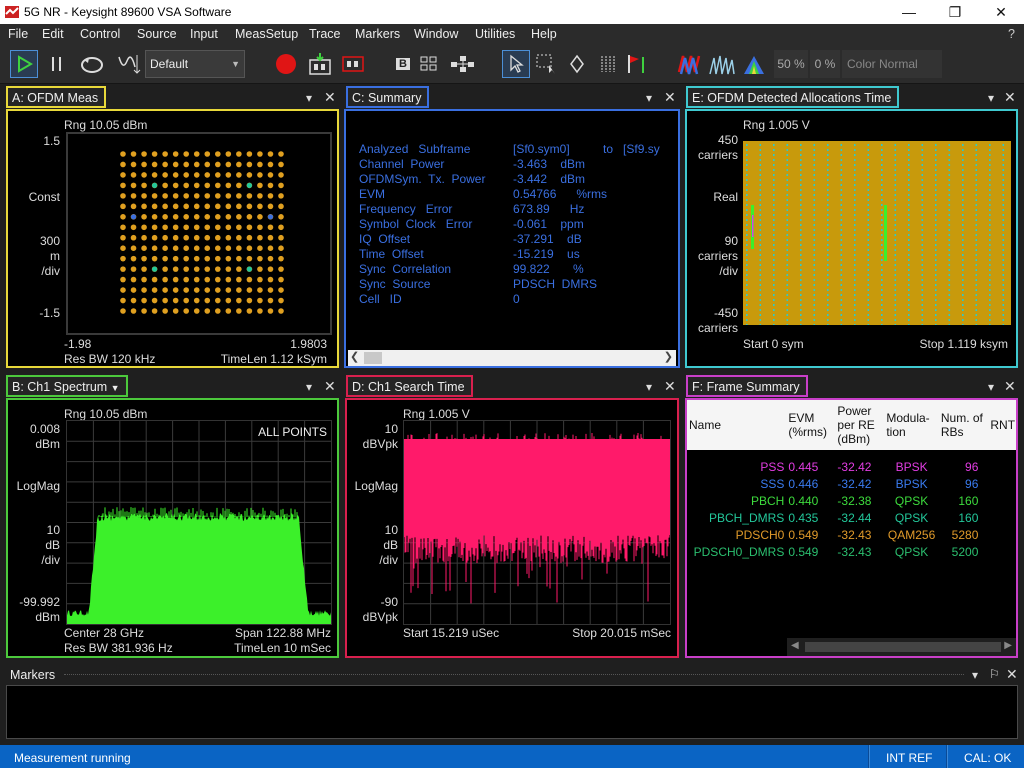 Image resolution: width=1024 pixels, height=768 pixels. I want to click on panel-d-ybot: -90, so click(389, 602).